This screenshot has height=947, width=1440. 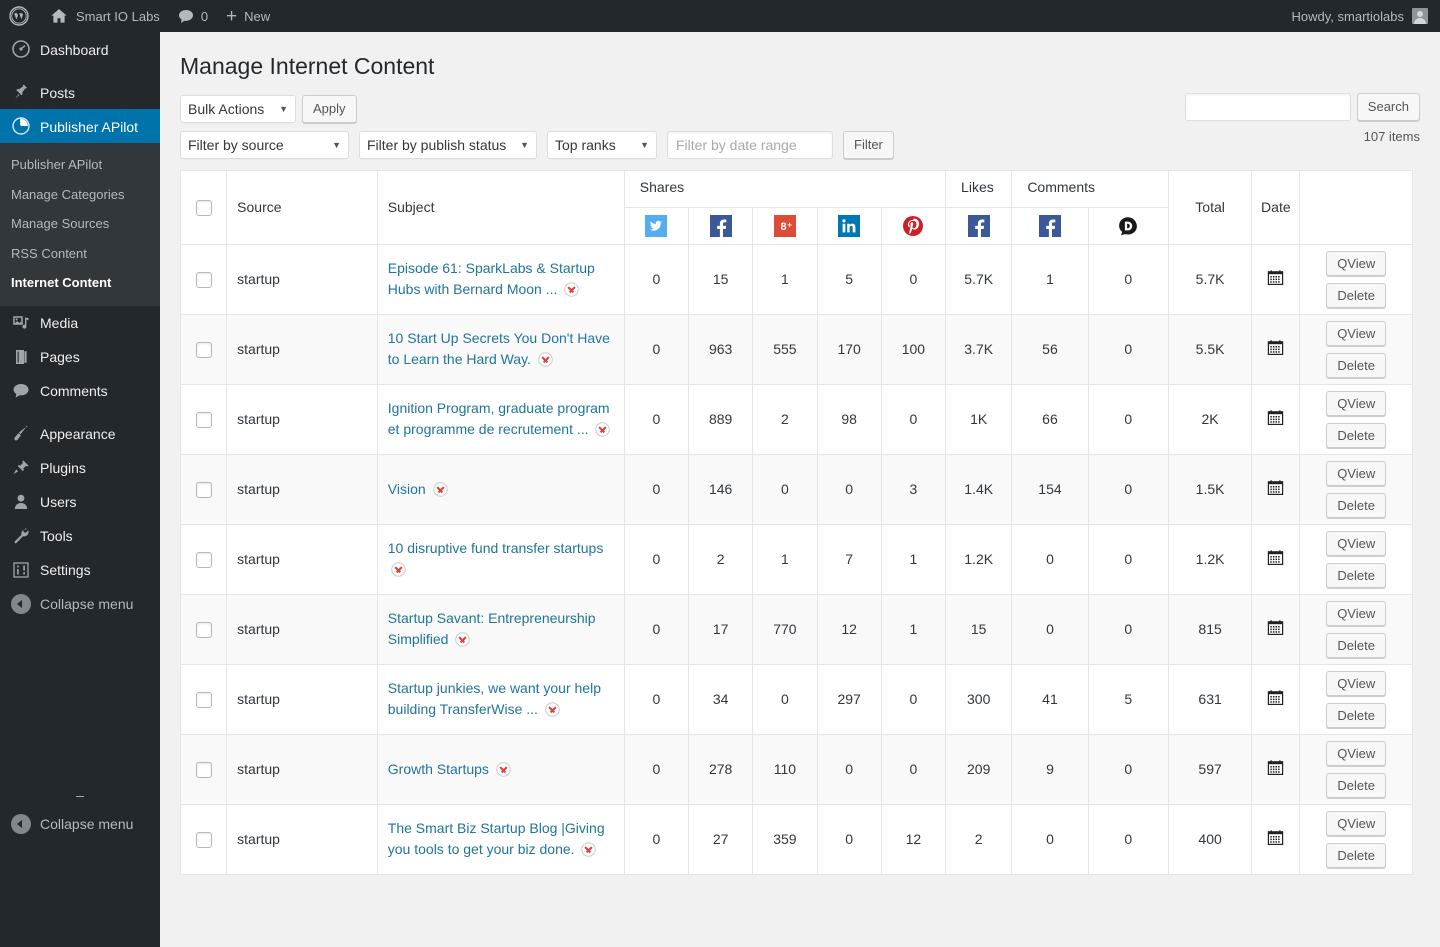 I want to click on select-all-checkbox, so click(x=203, y=208).